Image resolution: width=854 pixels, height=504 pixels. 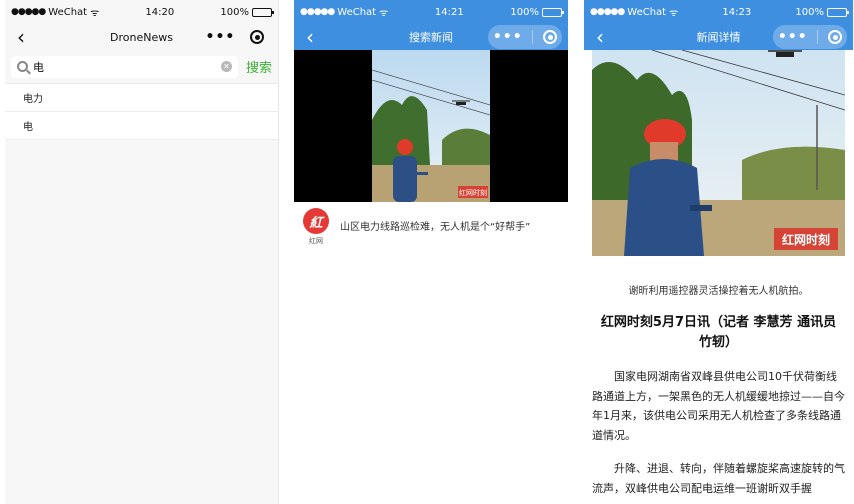 I want to click on clear-icon: ✕, so click(x=226, y=66).